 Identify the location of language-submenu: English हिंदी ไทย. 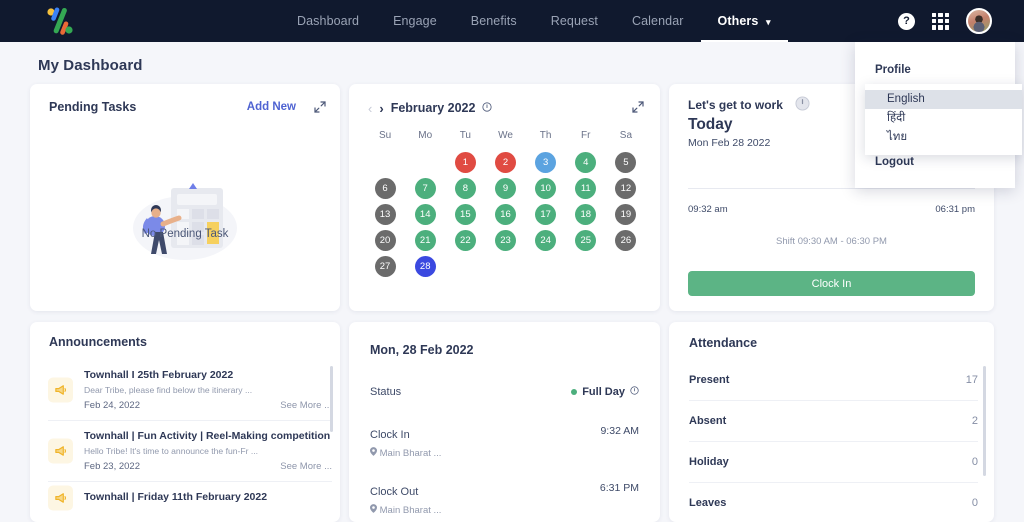
(943, 119).